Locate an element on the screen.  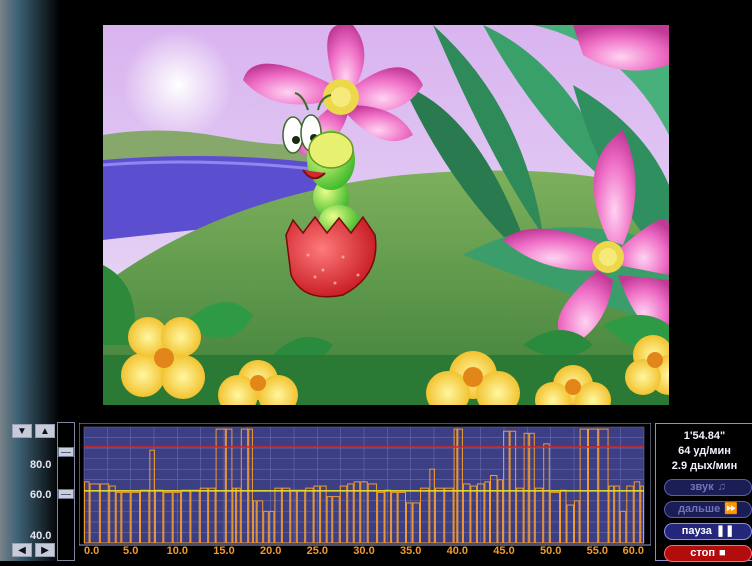
y-axis-label-60: 60.0 is located at coordinates (41, 495).